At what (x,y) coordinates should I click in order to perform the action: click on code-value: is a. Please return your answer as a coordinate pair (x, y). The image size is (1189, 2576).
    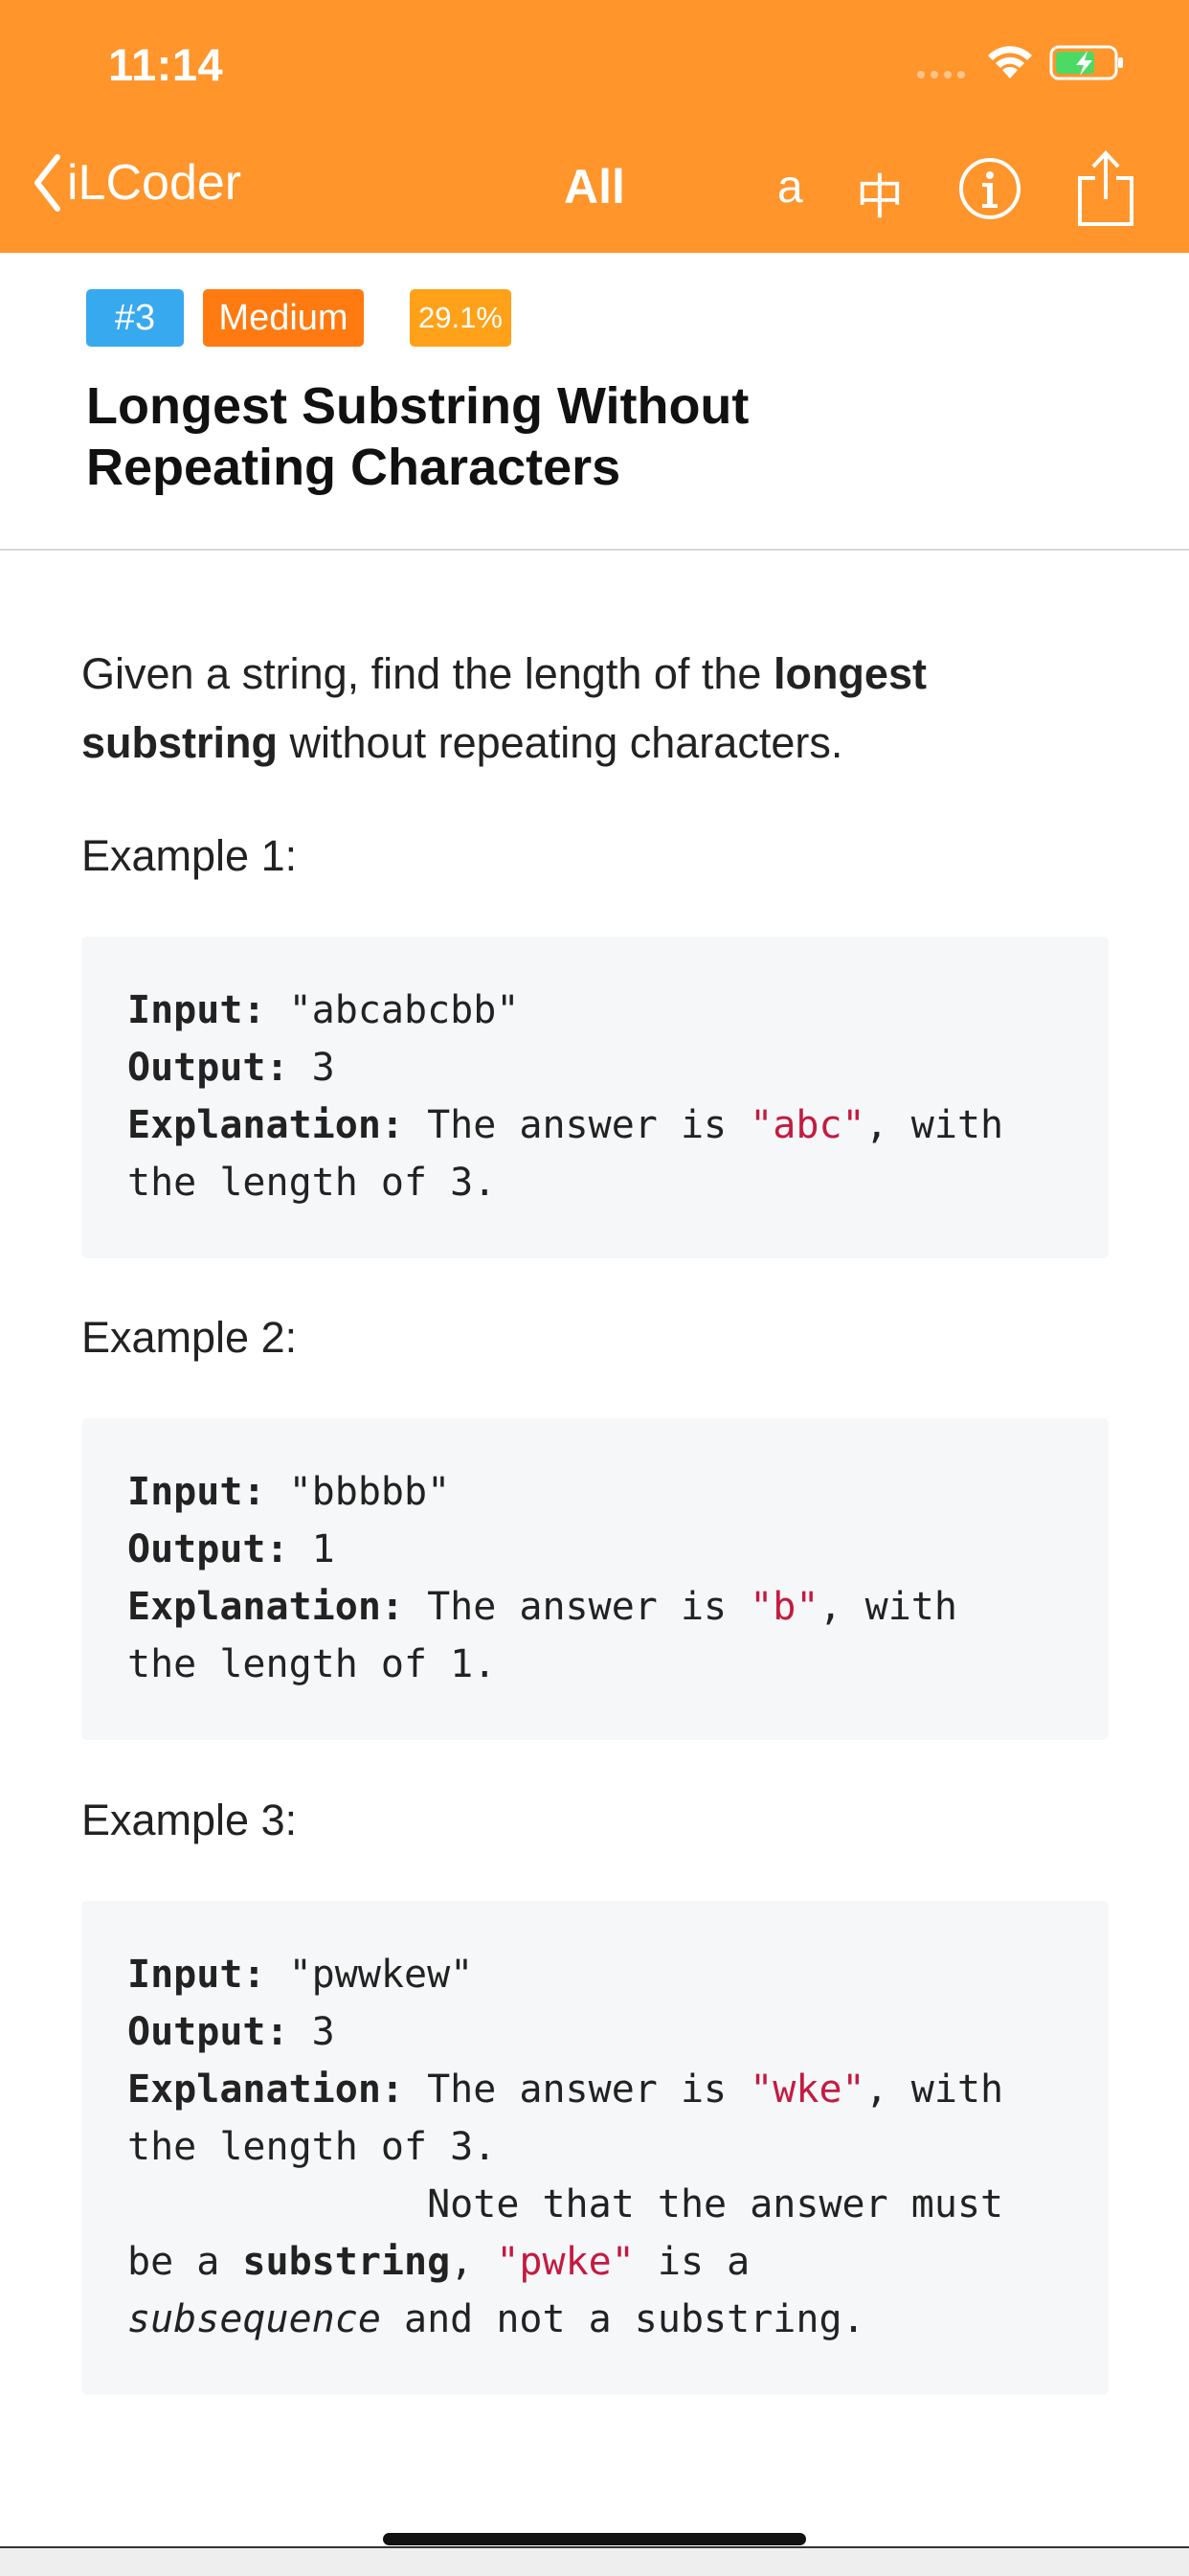
    Looking at the image, I should click on (692, 2262).